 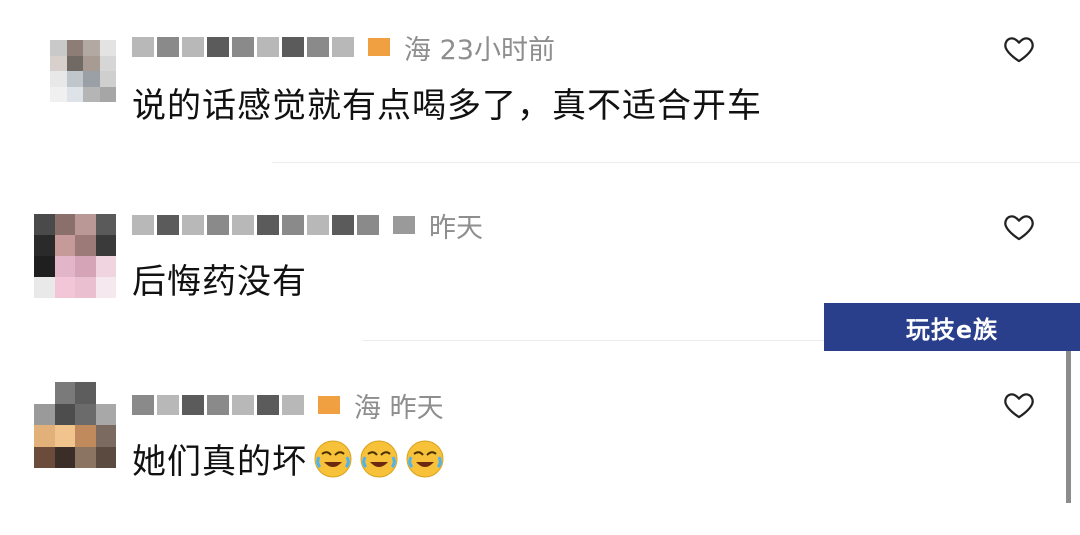 What do you see at coordinates (952, 327) in the screenshot?
I see `watermark-banner: 玩技e族` at bounding box center [952, 327].